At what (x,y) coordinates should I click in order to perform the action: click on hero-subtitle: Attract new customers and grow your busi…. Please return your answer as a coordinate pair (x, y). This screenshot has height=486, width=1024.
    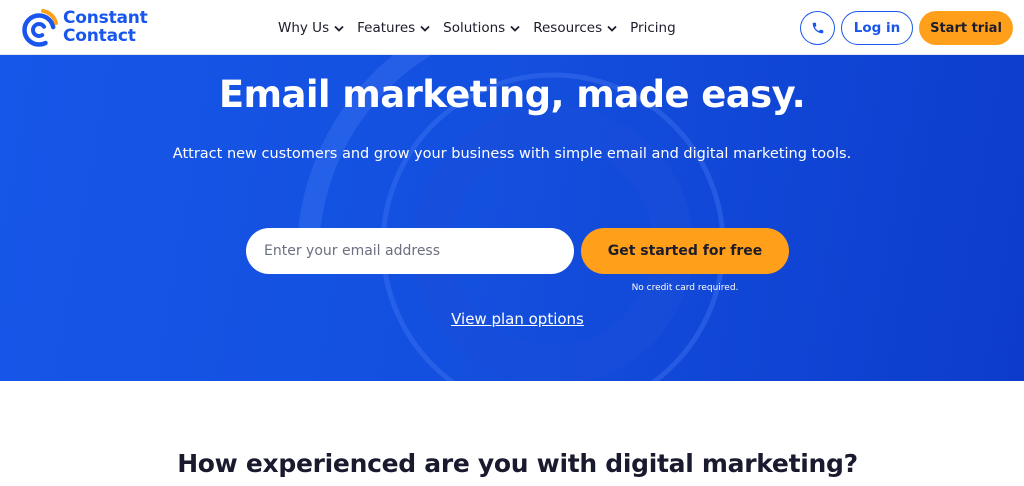
    Looking at the image, I should click on (512, 154).